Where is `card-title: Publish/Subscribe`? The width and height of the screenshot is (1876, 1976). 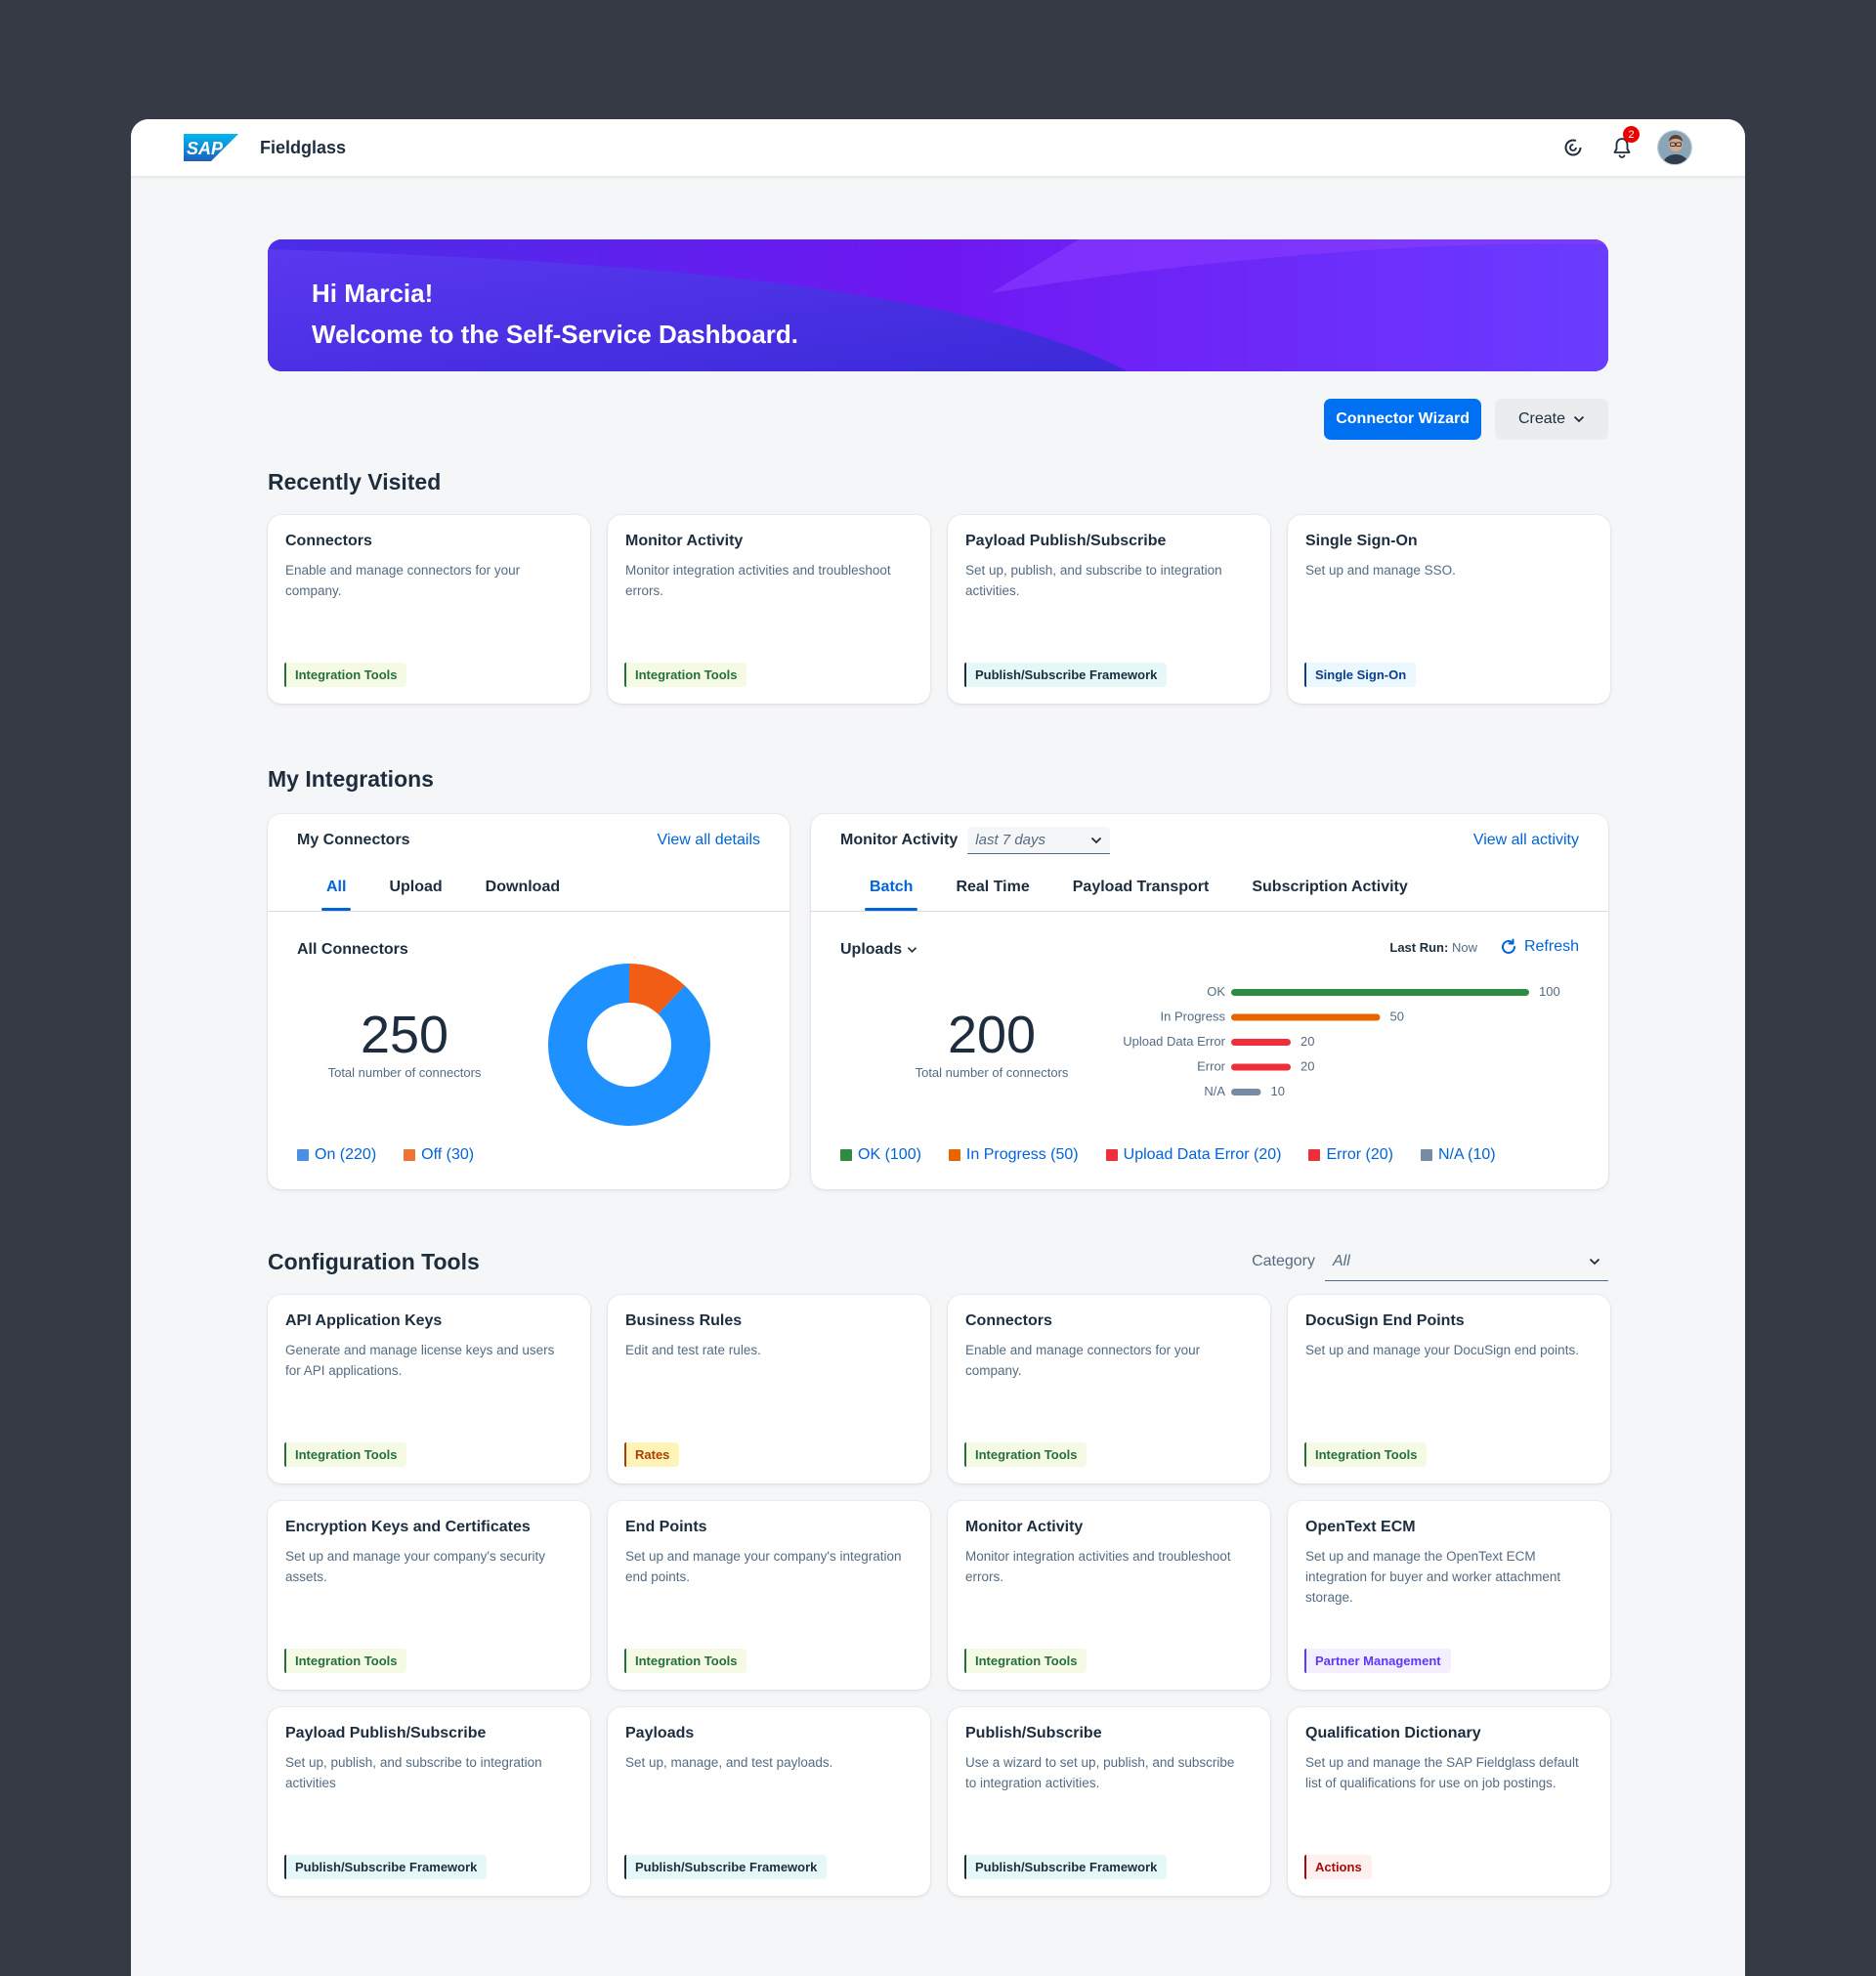 card-title: Publish/Subscribe is located at coordinates (1033, 1733).